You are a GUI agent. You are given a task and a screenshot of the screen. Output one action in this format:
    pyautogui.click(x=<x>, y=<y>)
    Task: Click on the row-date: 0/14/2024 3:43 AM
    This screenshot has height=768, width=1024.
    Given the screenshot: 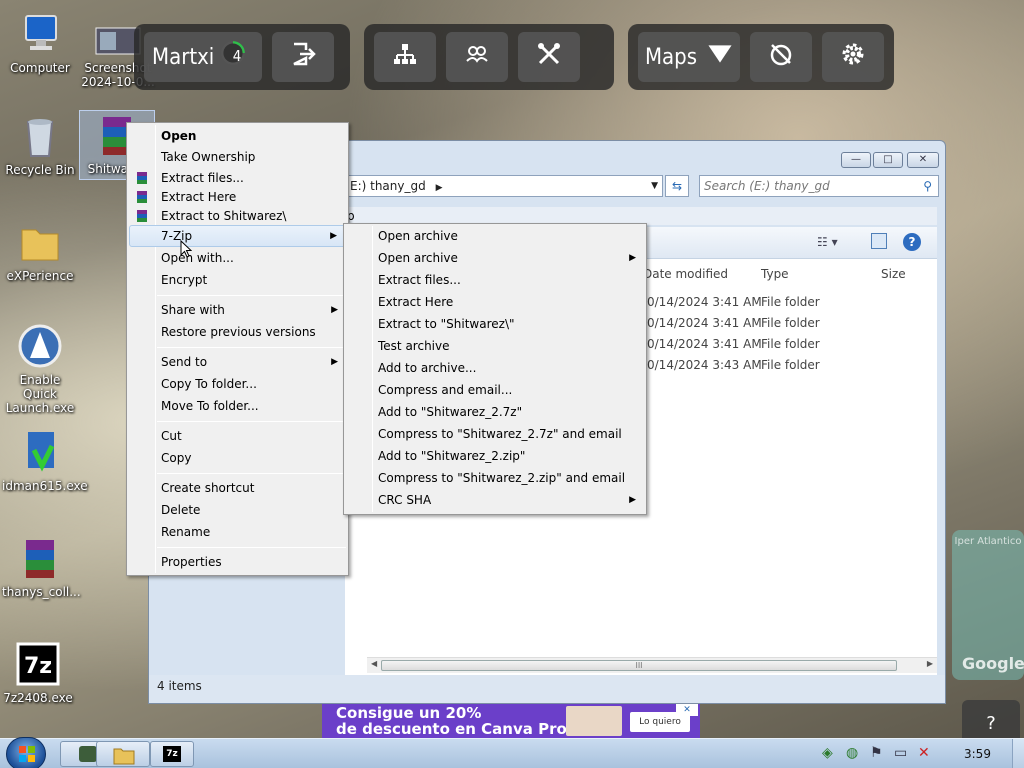 What is the action you would take?
    pyautogui.click(x=704, y=365)
    